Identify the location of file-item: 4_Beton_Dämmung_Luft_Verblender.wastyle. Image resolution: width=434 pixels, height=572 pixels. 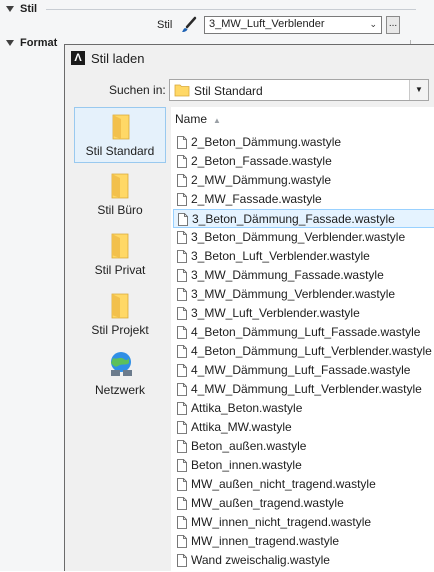
(303, 351).